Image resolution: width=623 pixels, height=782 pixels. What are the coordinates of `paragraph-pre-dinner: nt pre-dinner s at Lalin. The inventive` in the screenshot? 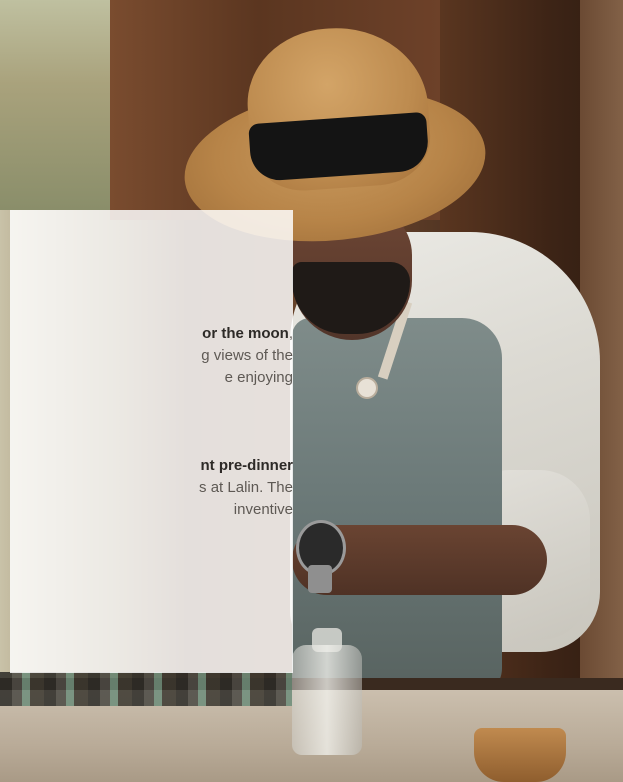 It's located at (246, 488).